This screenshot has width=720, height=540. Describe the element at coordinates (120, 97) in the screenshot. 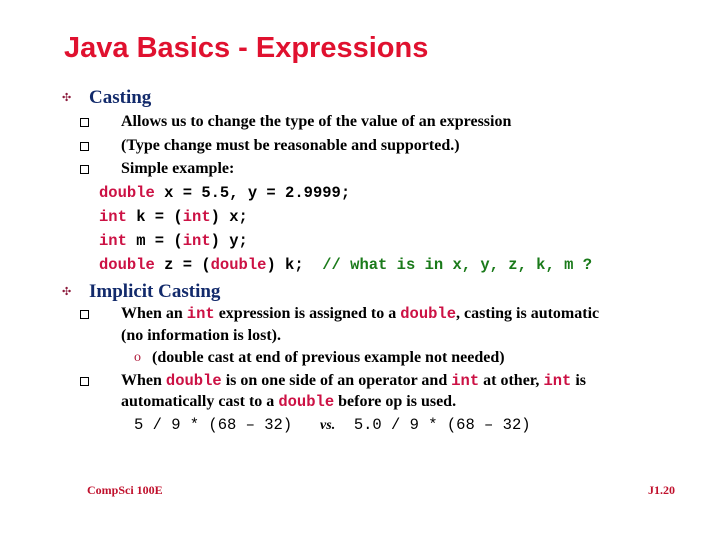

I see `section-heading: Casting` at that location.